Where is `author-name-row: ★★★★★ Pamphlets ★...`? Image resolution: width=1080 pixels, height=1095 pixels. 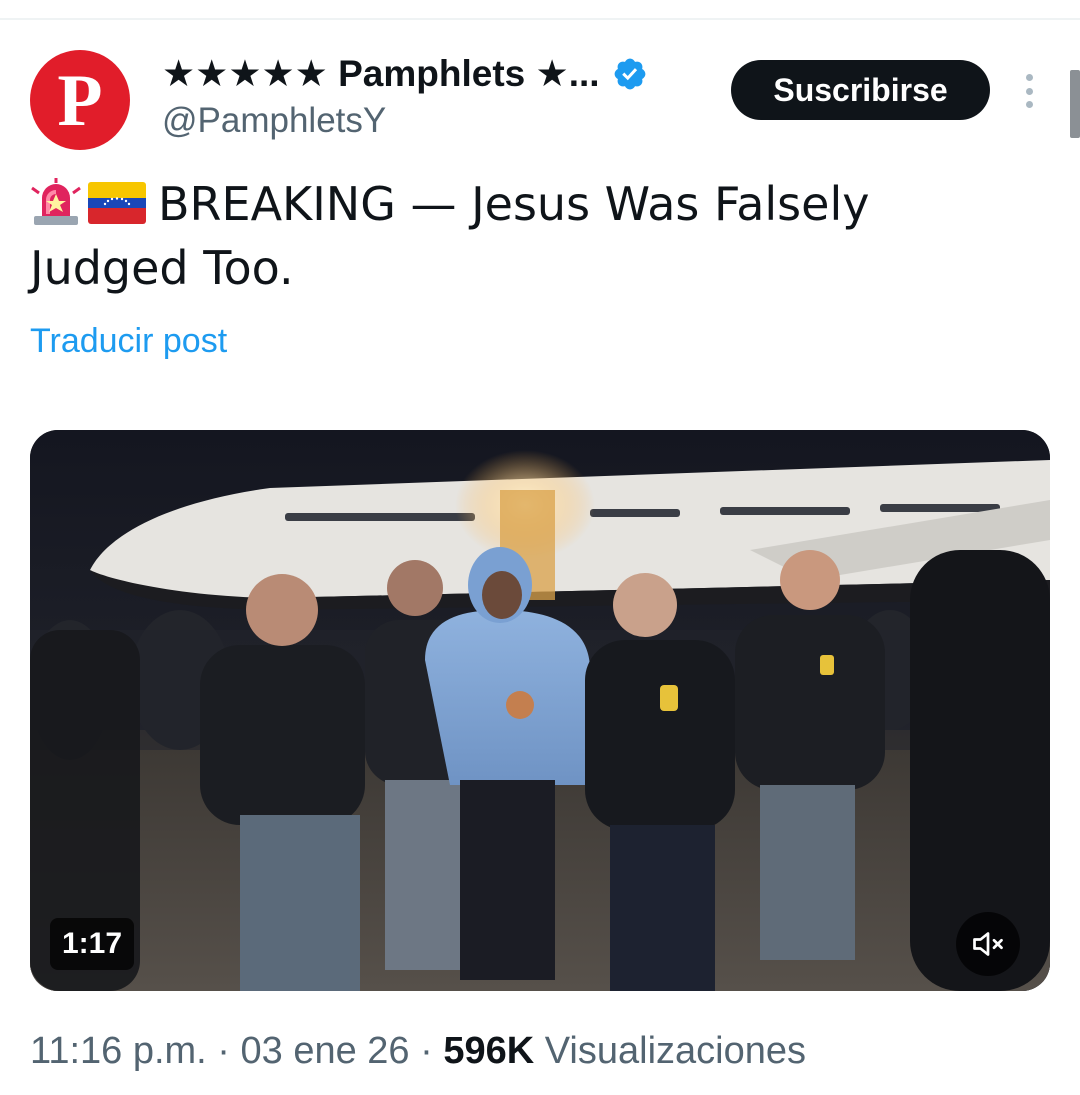 author-name-row: ★★★★★ Pamphlets ★... is located at coordinates (405, 74).